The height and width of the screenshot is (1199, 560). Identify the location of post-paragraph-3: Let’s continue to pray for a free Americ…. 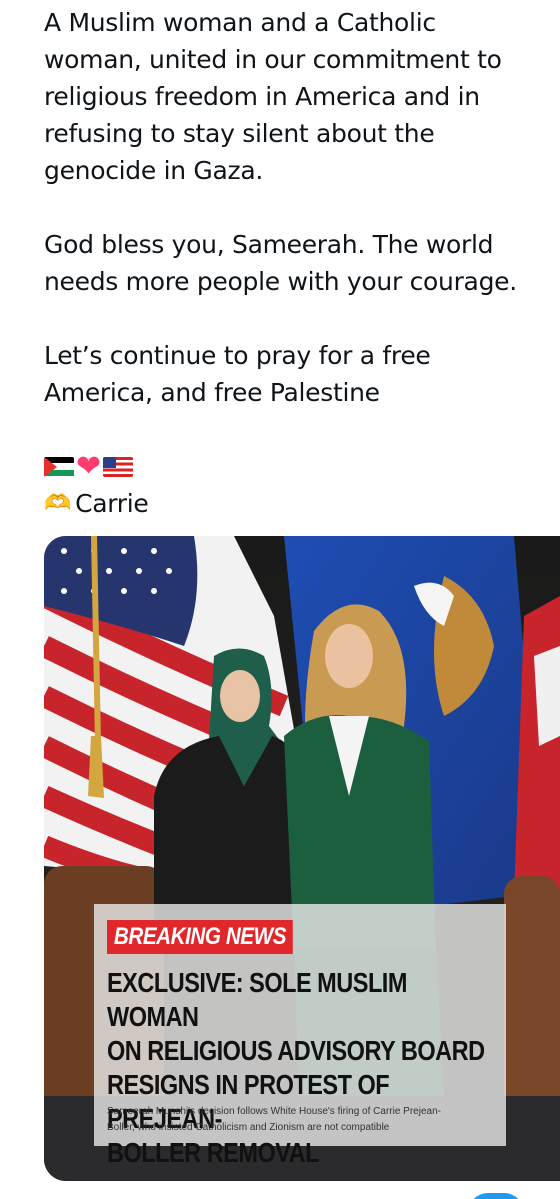
(237, 374).